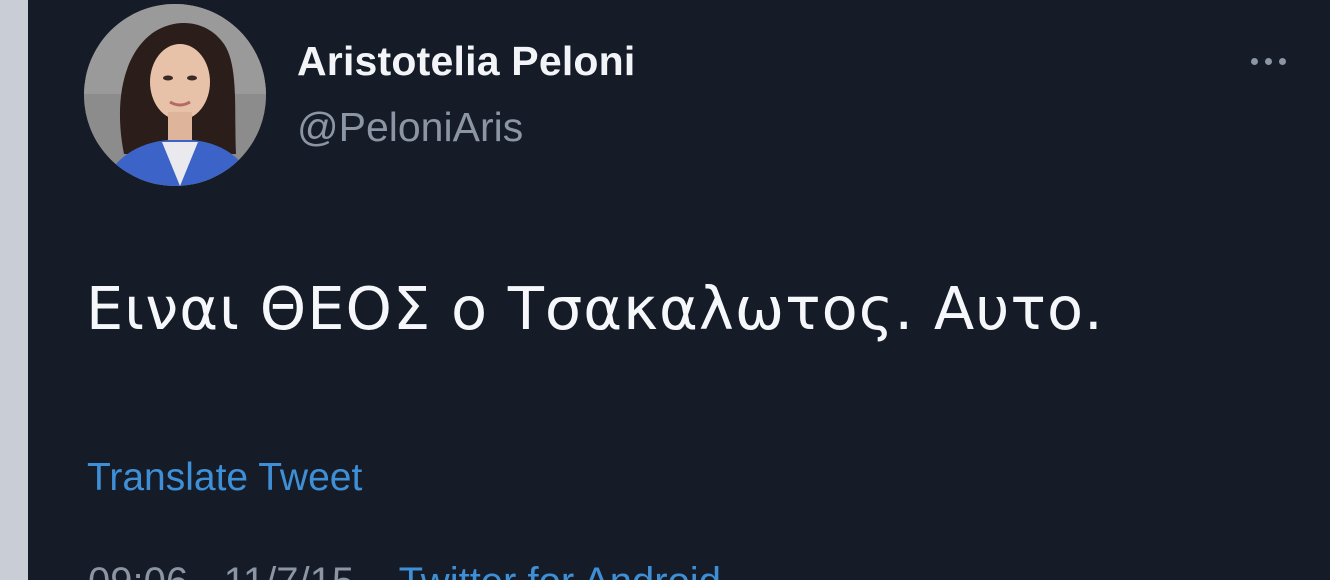 This screenshot has height=580, width=1330. I want to click on author-avatar, so click(175, 95).